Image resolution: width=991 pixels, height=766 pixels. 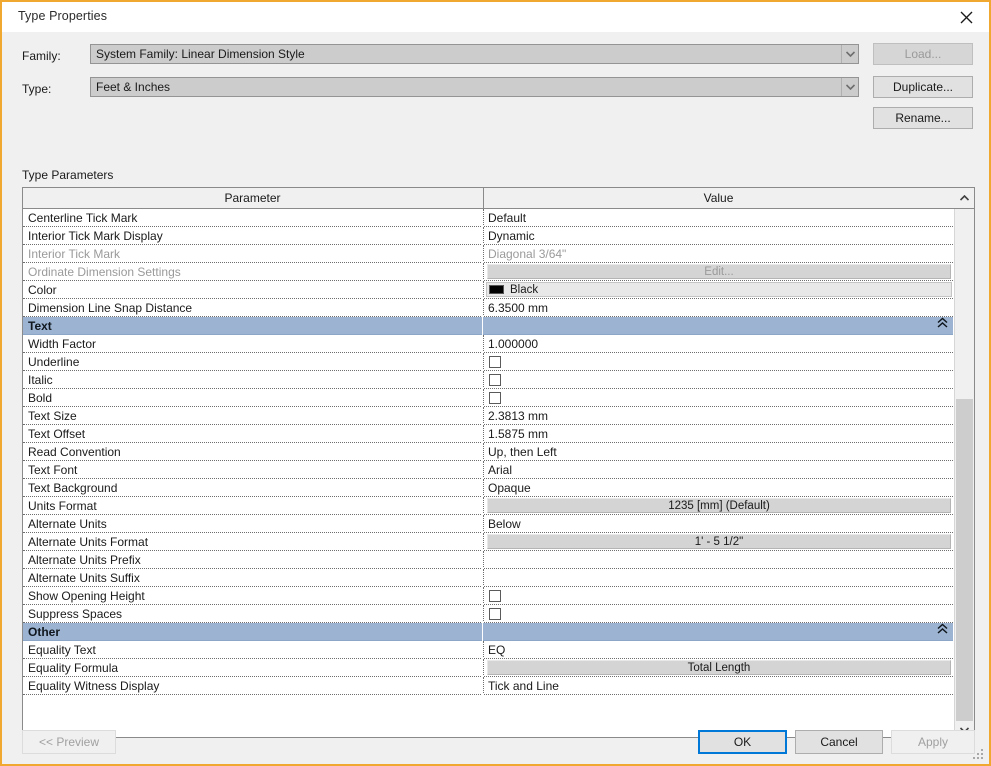 I want to click on grid-row: Equality Formula Total Length, so click(x=488, y=668).